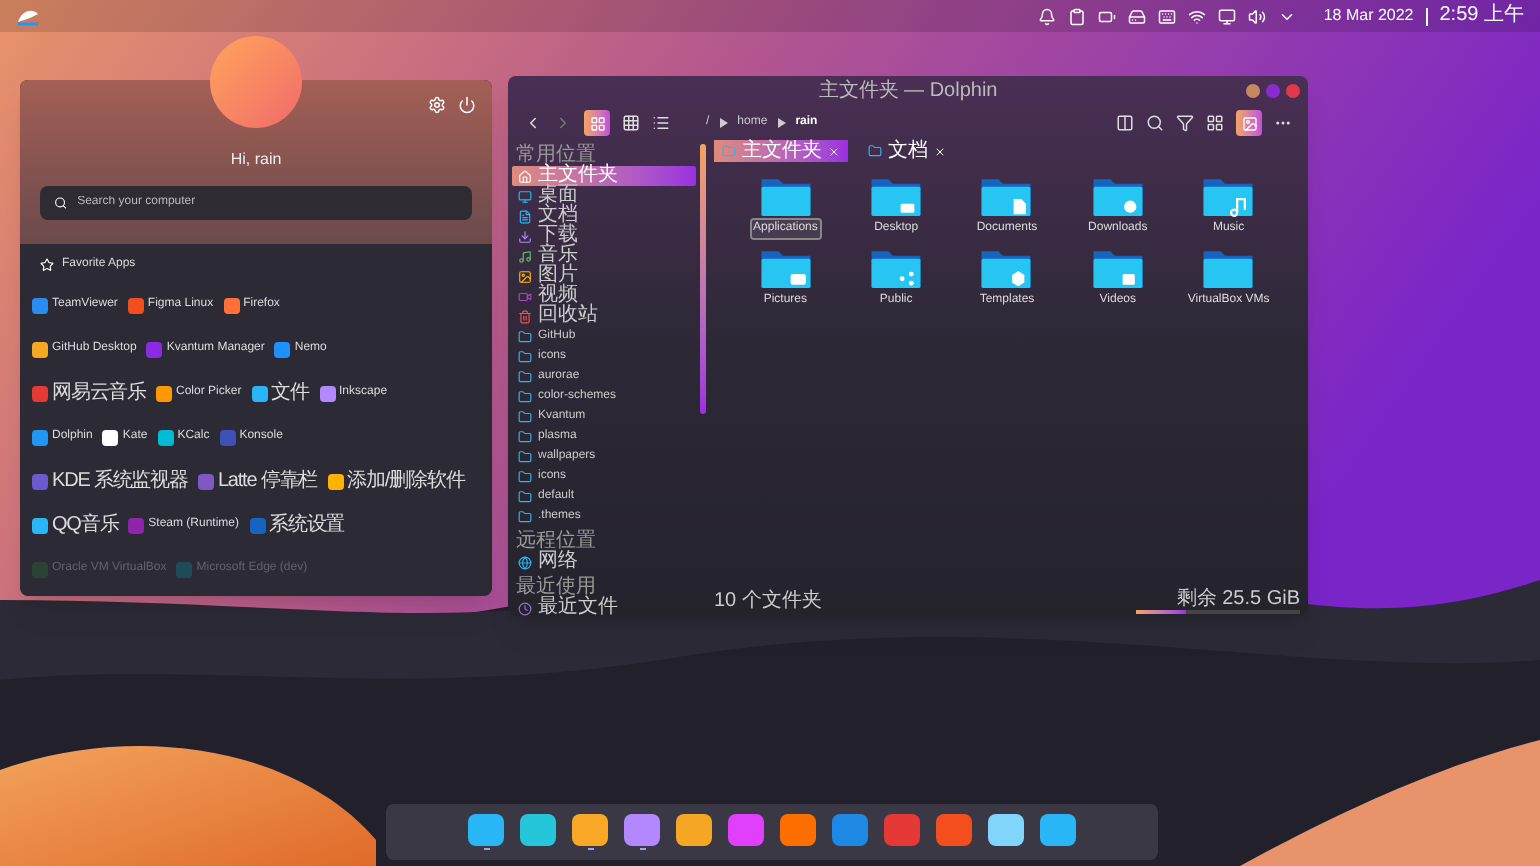 This screenshot has width=1540, height=866. Describe the element at coordinates (604, 196) in the screenshot. I see `places-item: 桌面` at that location.